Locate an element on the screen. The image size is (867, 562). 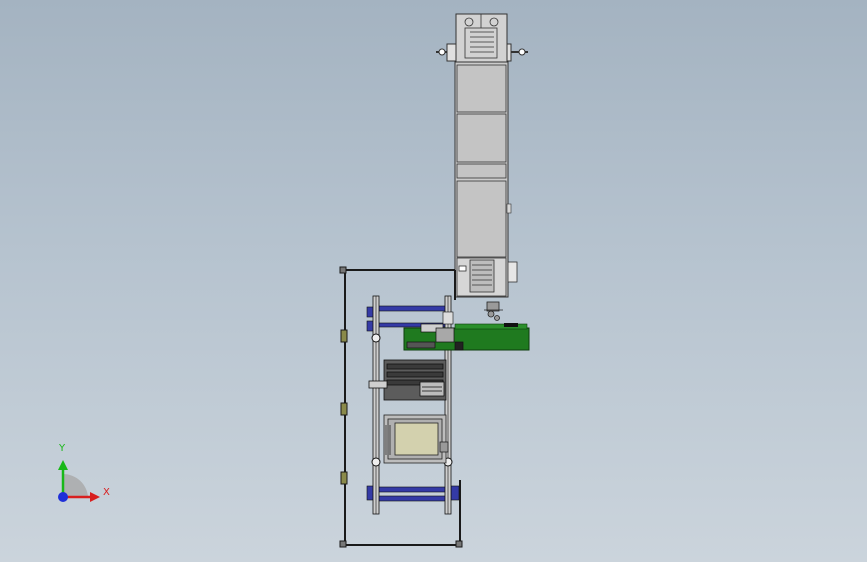
upper-machine is located at coordinates (482, 167).